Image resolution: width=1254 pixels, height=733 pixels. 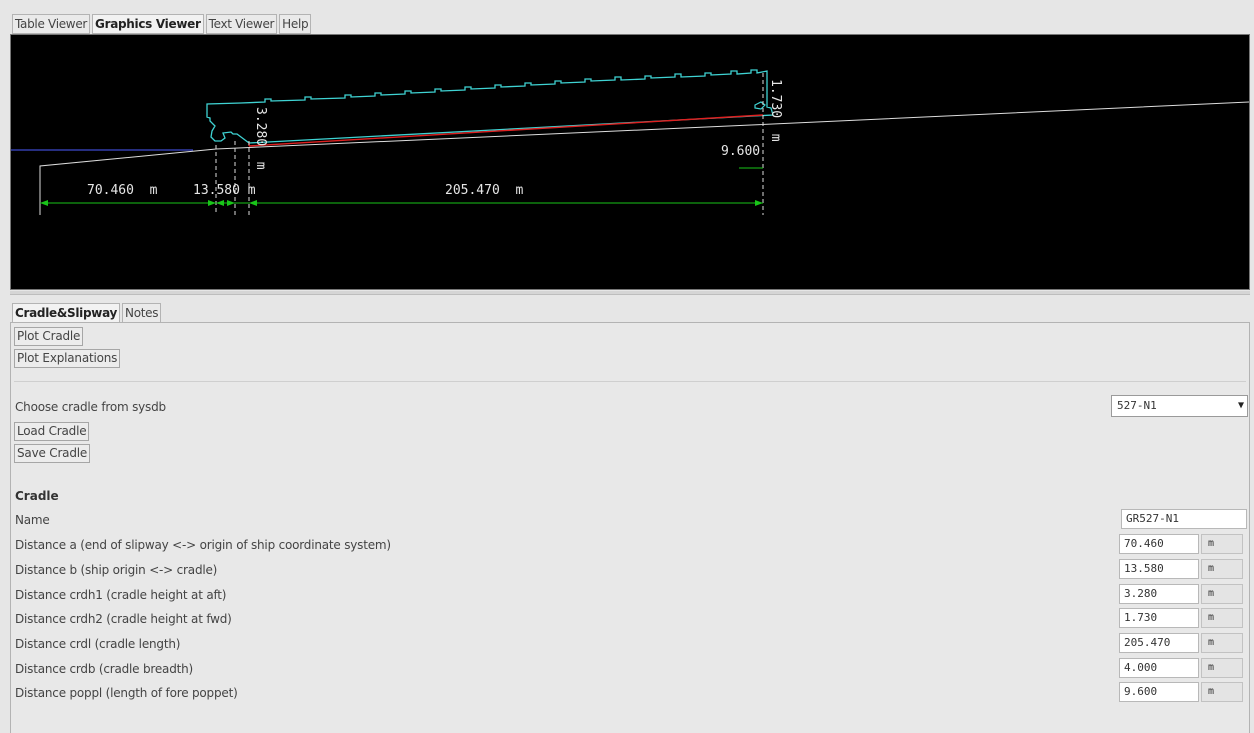 What do you see at coordinates (104, 669) in the screenshot?
I see `row-label-crdb: Distance crdb (cradle breadth)` at bounding box center [104, 669].